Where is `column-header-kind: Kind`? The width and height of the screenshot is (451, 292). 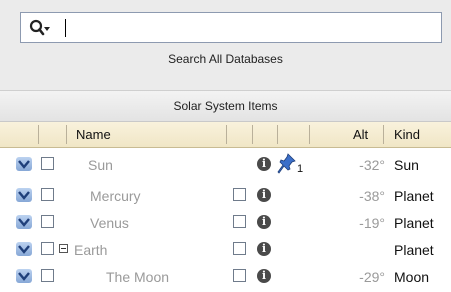
column-header-kind: Kind is located at coordinates (407, 134).